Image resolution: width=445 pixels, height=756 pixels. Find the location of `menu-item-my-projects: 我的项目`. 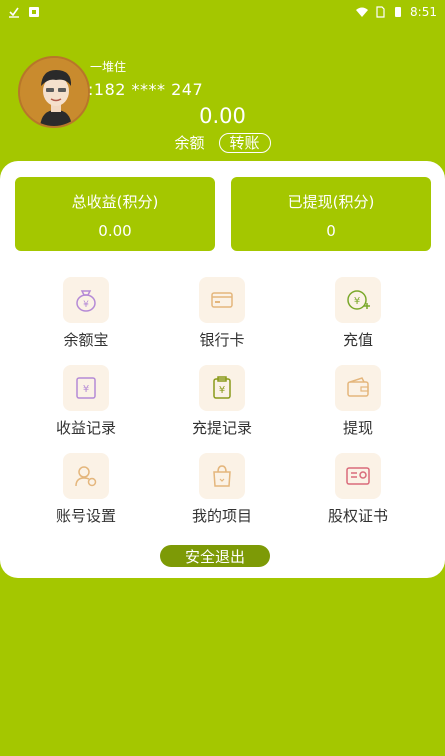

menu-item-my-projects: 我的项目 is located at coordinates (222, 489).